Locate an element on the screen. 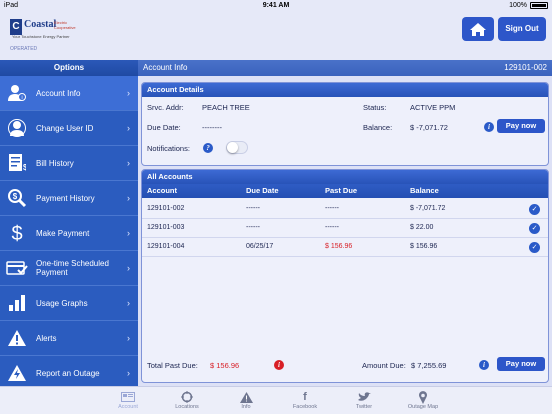  card-check-icon is located at coordinates (17, 268).